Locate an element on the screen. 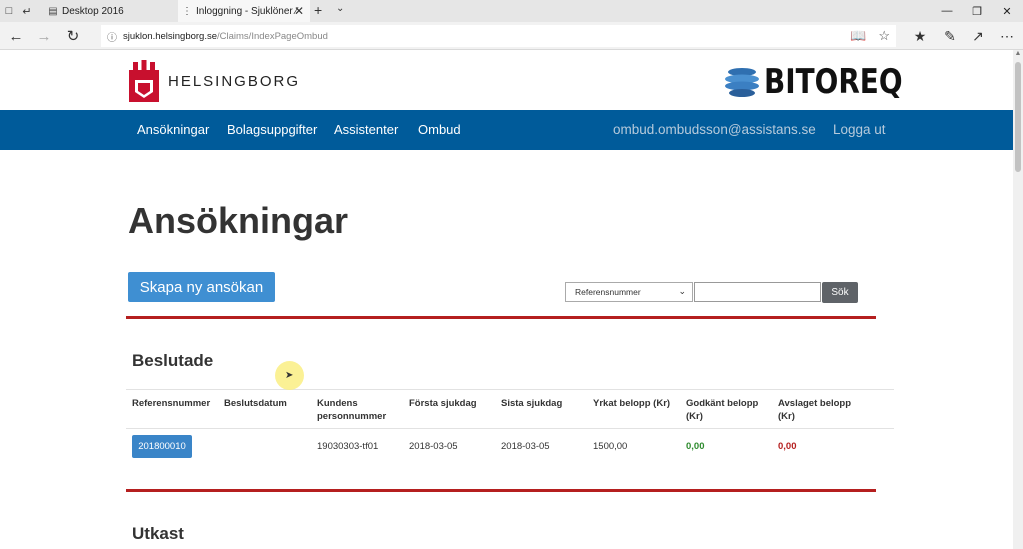 The width and height of the screenshot is (1023, 549). nav-item-ansokningar: Ansökningar is located at coordinates (173, 130).